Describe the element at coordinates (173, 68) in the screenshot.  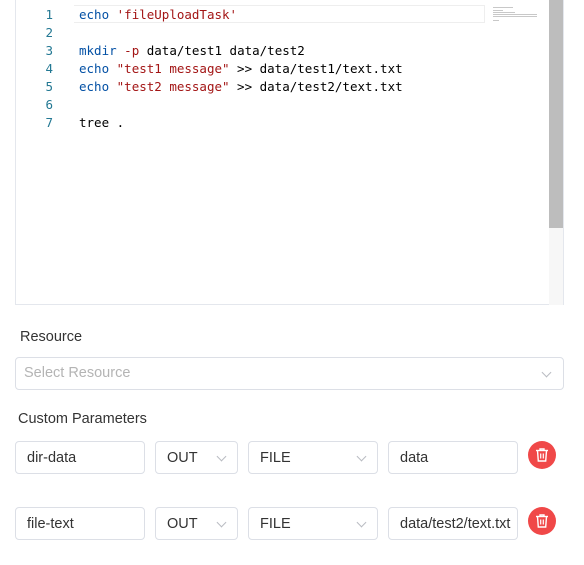
I see `code-token: "test1 message"` at that location.